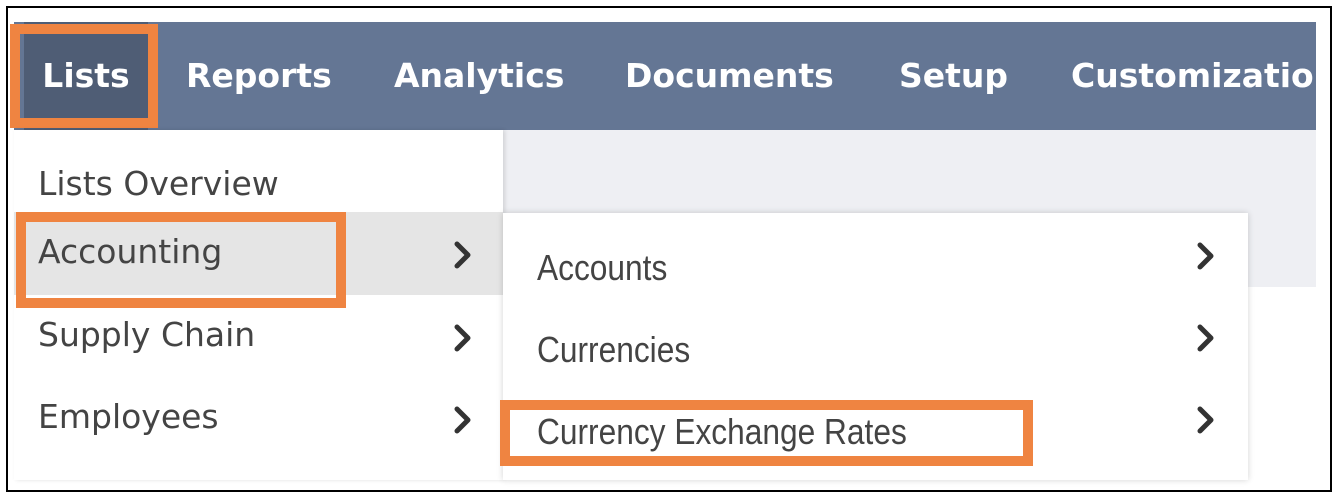 This screenshot has height=500, width=1340. I want to click on menu-item-label: Supply Chain, so click(147, 334).